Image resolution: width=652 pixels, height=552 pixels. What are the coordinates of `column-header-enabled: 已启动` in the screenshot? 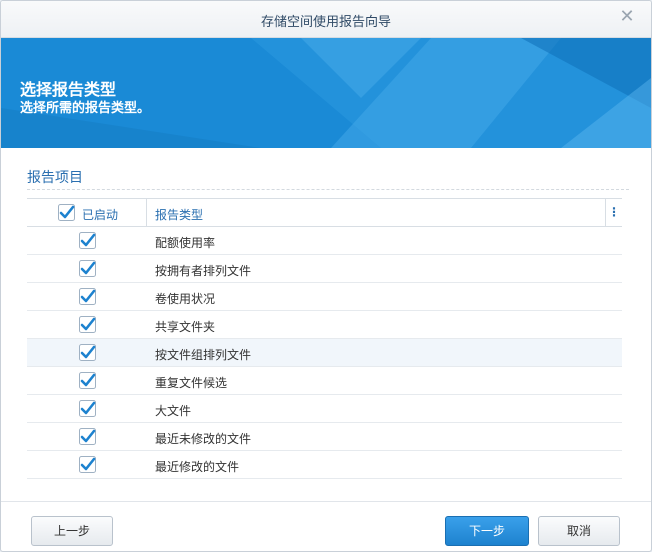 It's located at (87, 212).